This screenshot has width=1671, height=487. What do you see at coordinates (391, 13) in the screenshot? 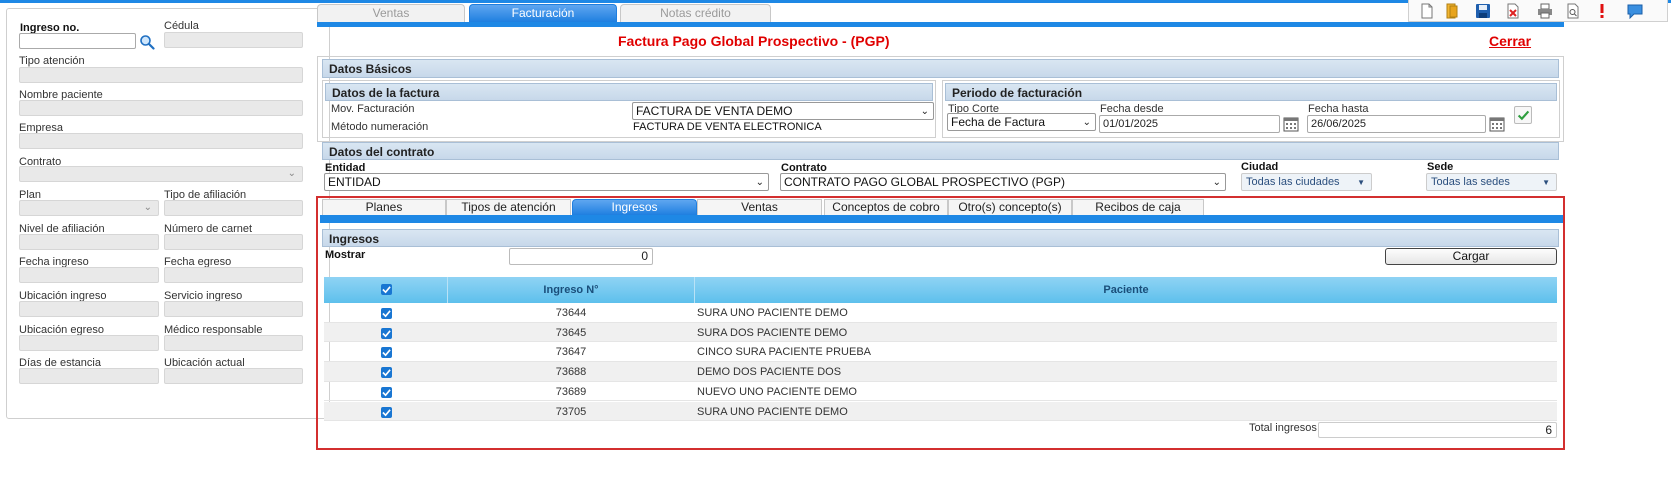
I see `tab-ventas: Ventas` at bounding box center [391, 13].